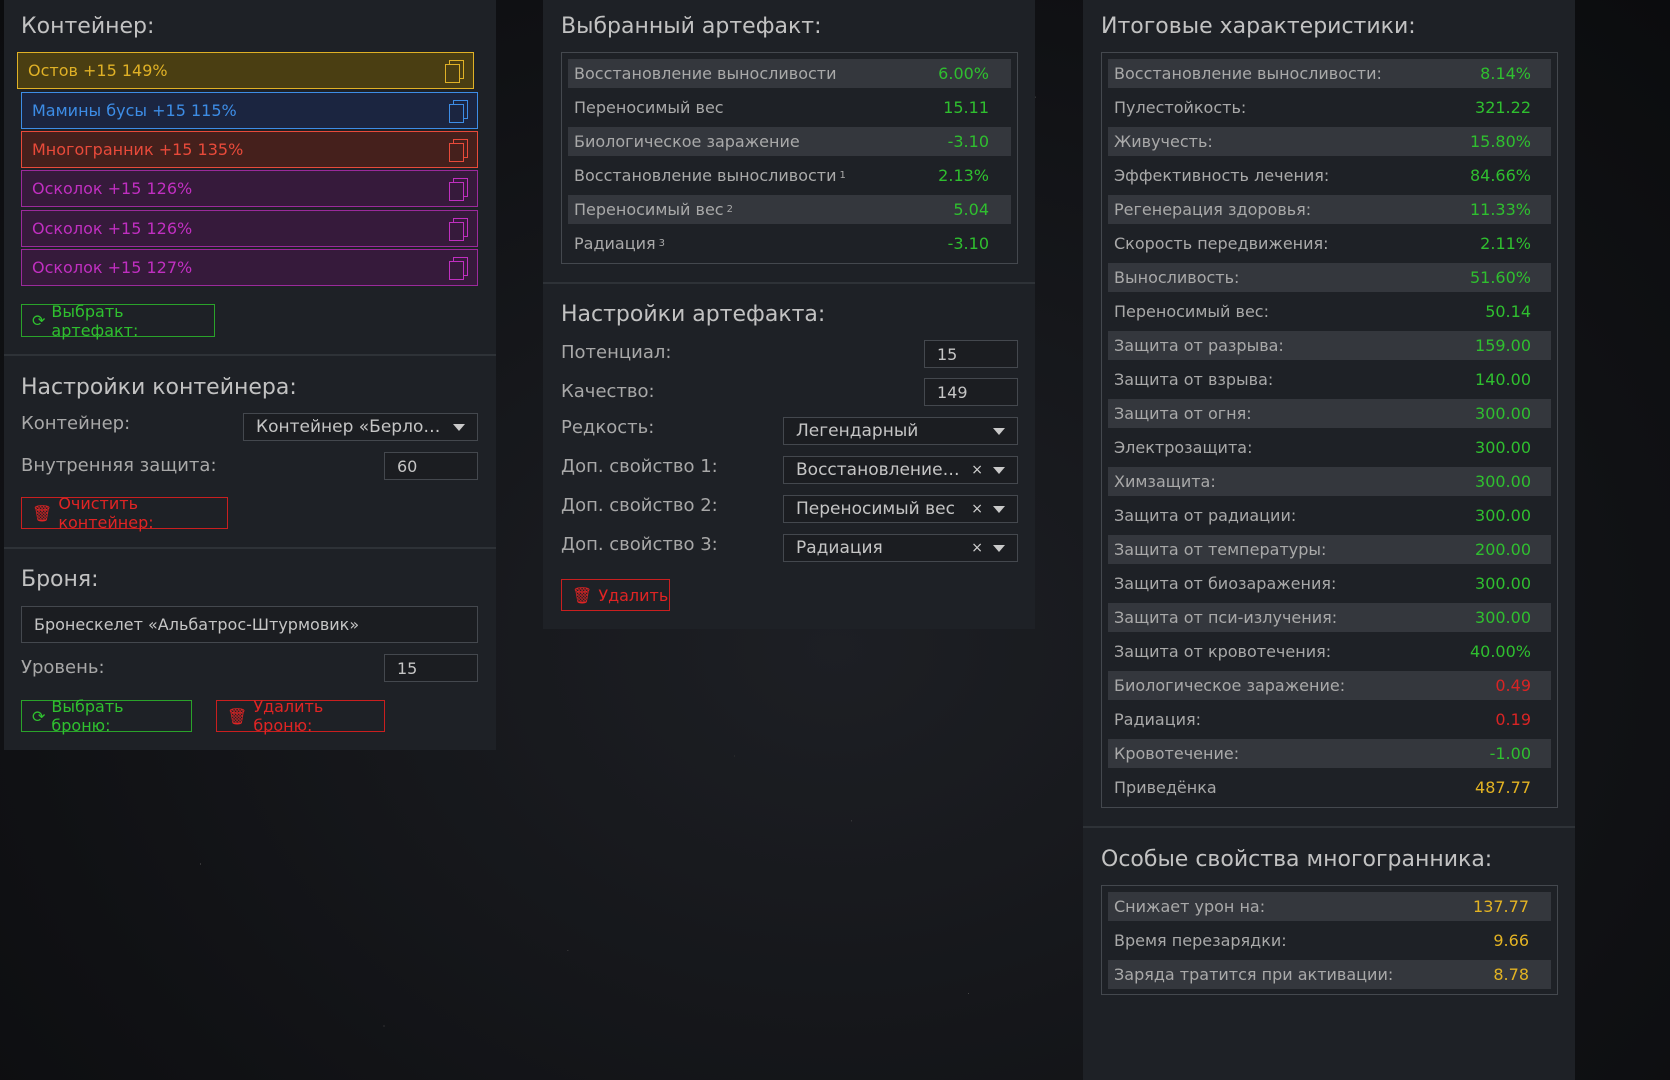 This screenshot has width=1670, height=1080. Describe the element at coordinates (729, 209) in the screenshot. I see `stat-footnote: 2` at that location.